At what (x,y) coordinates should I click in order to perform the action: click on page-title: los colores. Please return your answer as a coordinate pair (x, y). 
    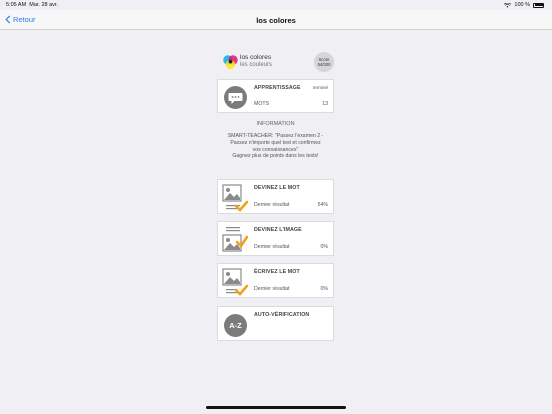
    Looking at the image, I should click on (276, 20).